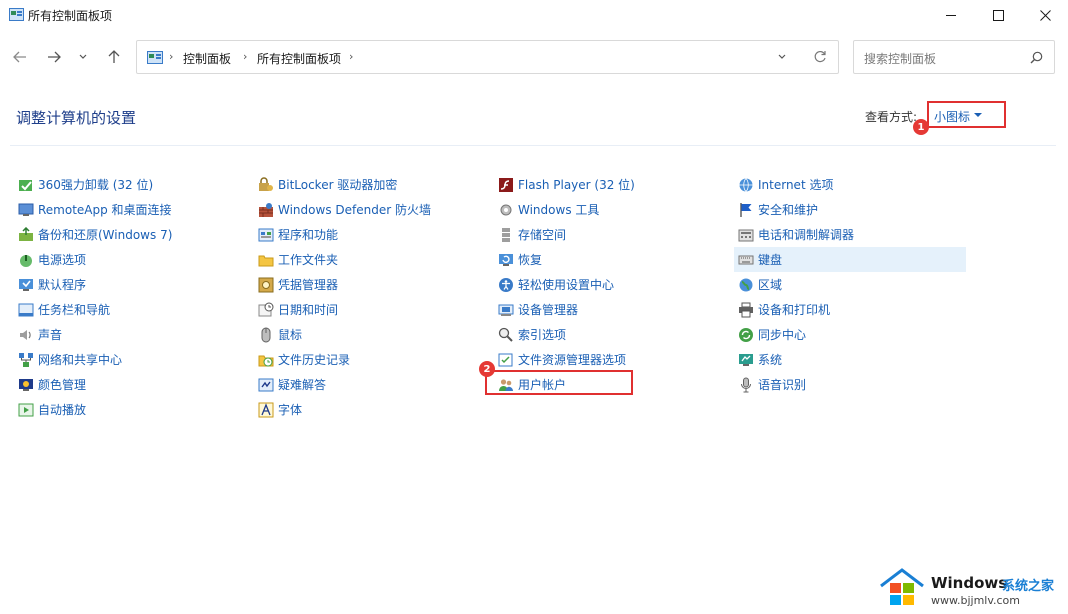 This screenshot has width=1068, height=614. I want to click on item-network-sharing: 网络和共享中心, so click(130, 359).